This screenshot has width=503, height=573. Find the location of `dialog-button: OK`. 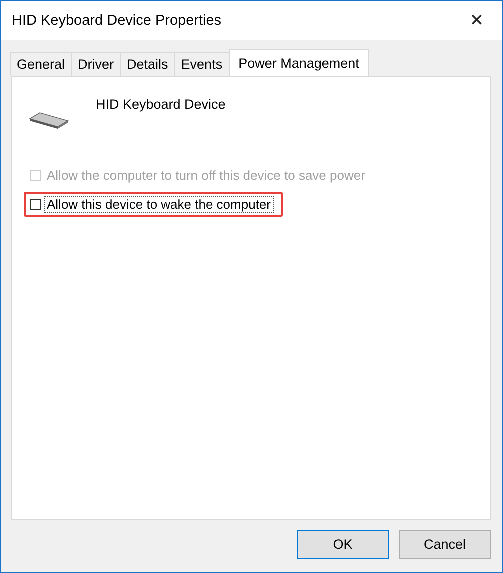

dialog-button: OK is located at coordinates (343, 544).